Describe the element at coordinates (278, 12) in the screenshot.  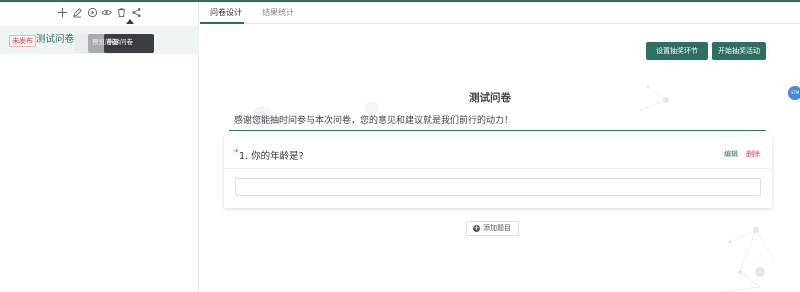
I see `tab-statistics: 结果统计` at that location.